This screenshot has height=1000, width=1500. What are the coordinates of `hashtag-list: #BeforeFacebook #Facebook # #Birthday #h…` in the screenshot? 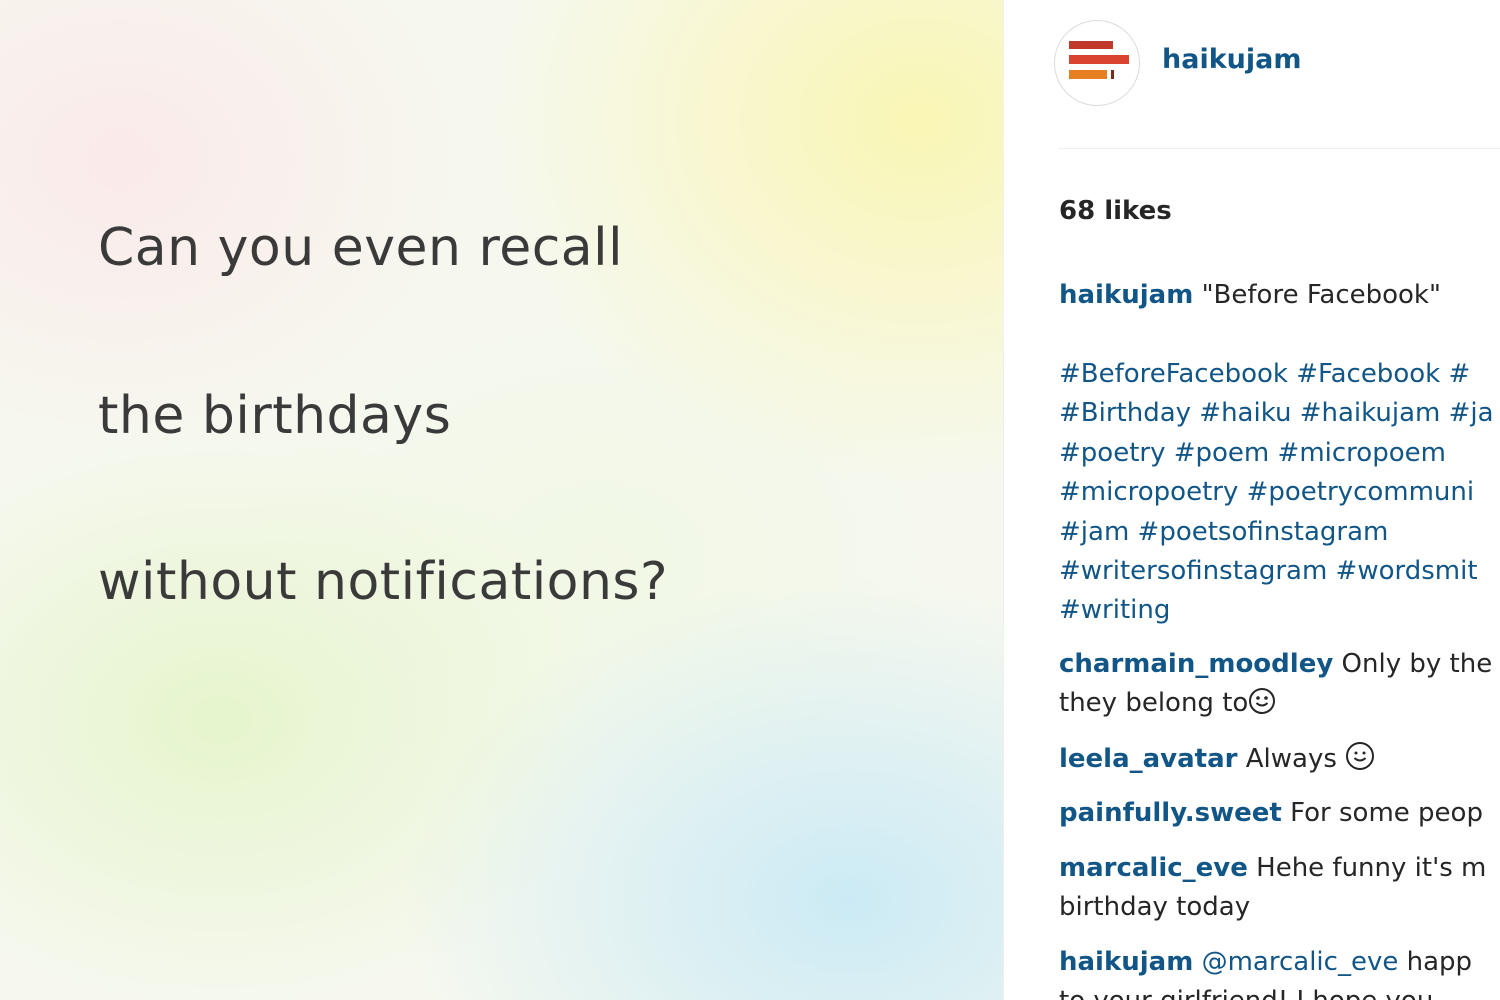 It's located at (1279, 493).